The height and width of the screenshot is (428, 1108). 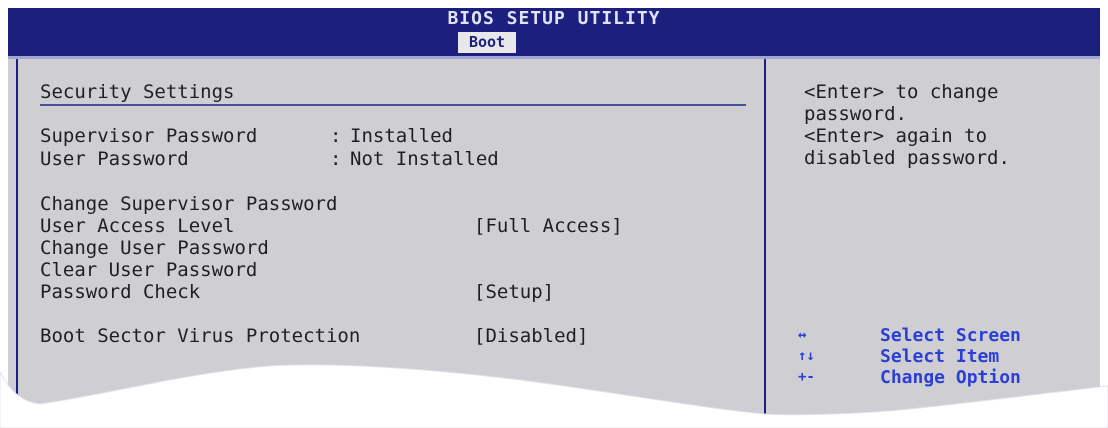 I want to click on item-clear-user-password: Clear User Password, so click(x=148, y=270).